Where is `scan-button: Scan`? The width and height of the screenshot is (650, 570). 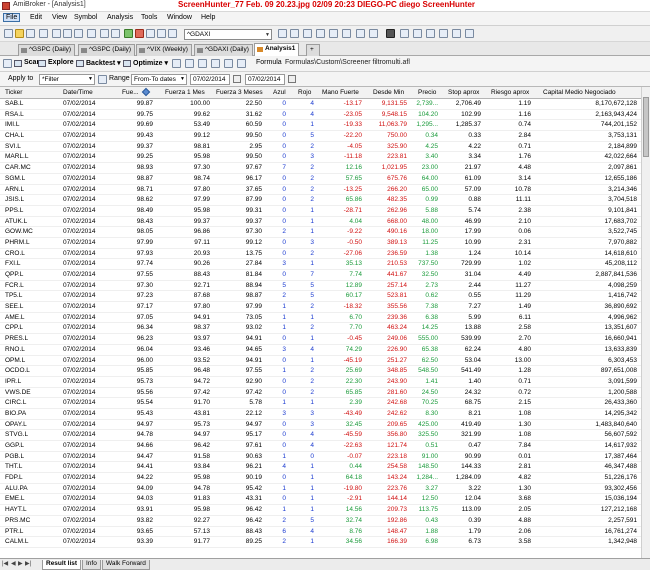
scan-button: Scan is located at coordinates (27, 63).